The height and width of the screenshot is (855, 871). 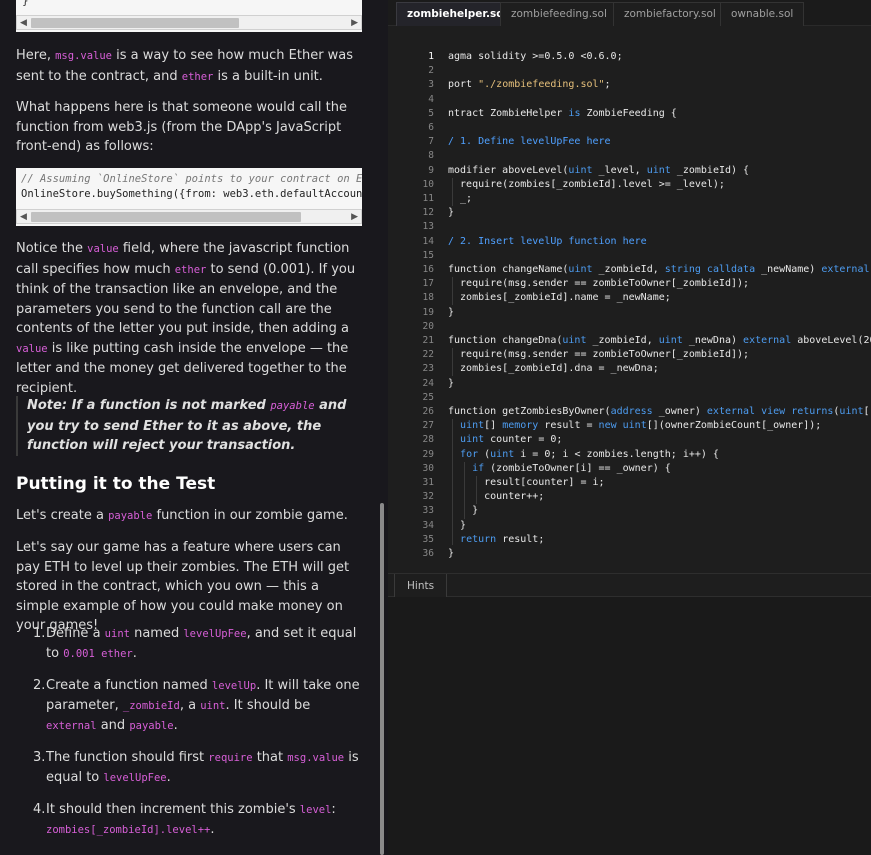 I want to click on text: is a built-in unit., so click(x=268, y=76).